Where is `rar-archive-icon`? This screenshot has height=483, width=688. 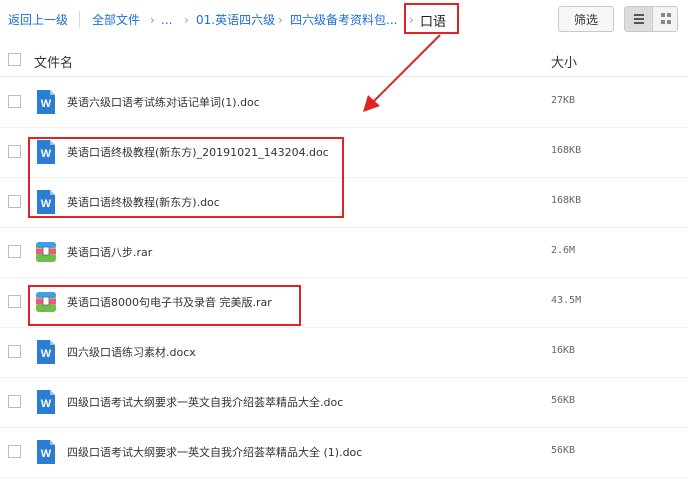 rar-archive-icon is located at coordinates (46, 252).